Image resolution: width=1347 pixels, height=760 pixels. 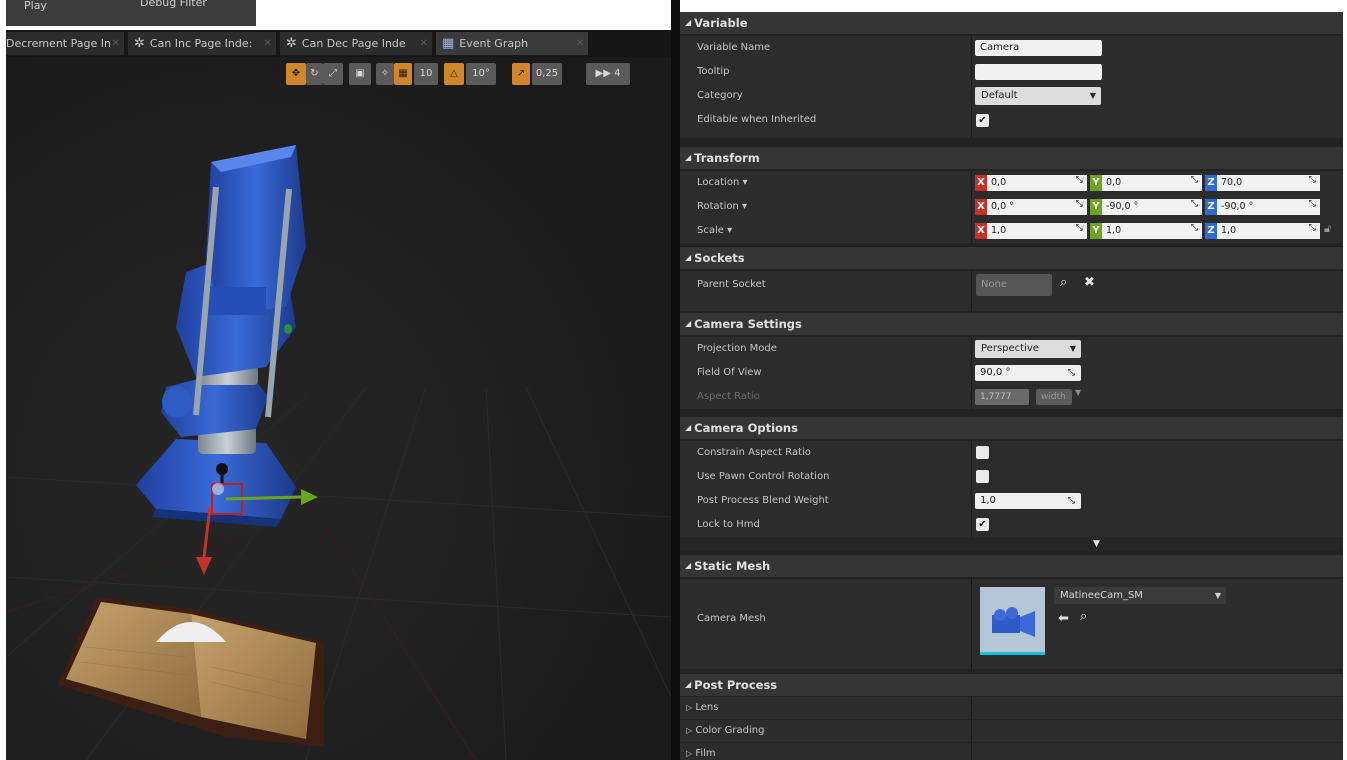 What do you see at coordinates (1101, 595) in the screenshot?
I see `camera-mesh-value: MatineeCam_SM` at bounding box center [1101, 595].